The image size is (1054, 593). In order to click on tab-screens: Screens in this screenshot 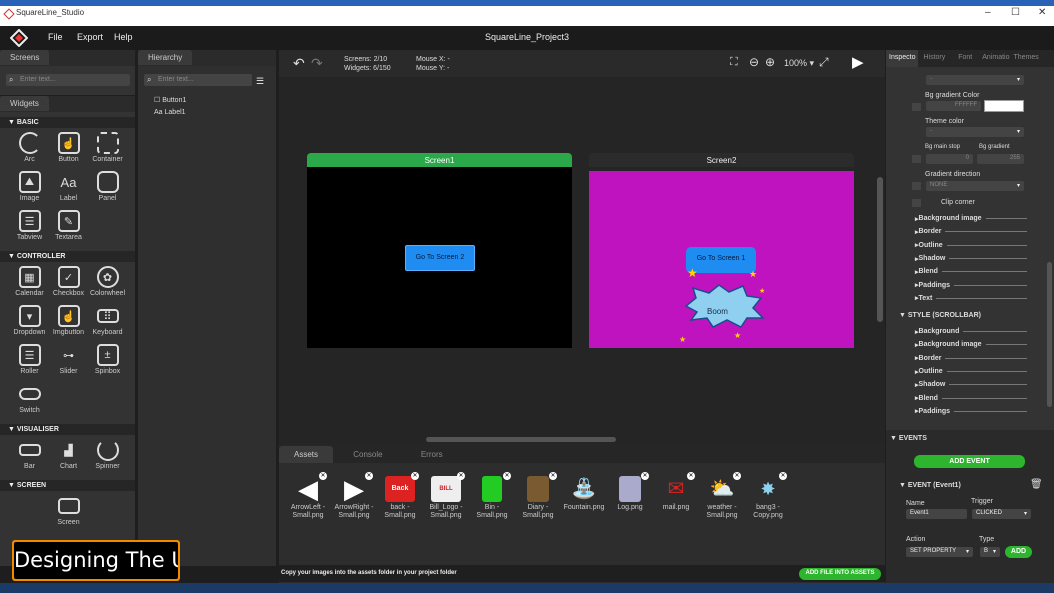, I will do `click(25, 57)`.